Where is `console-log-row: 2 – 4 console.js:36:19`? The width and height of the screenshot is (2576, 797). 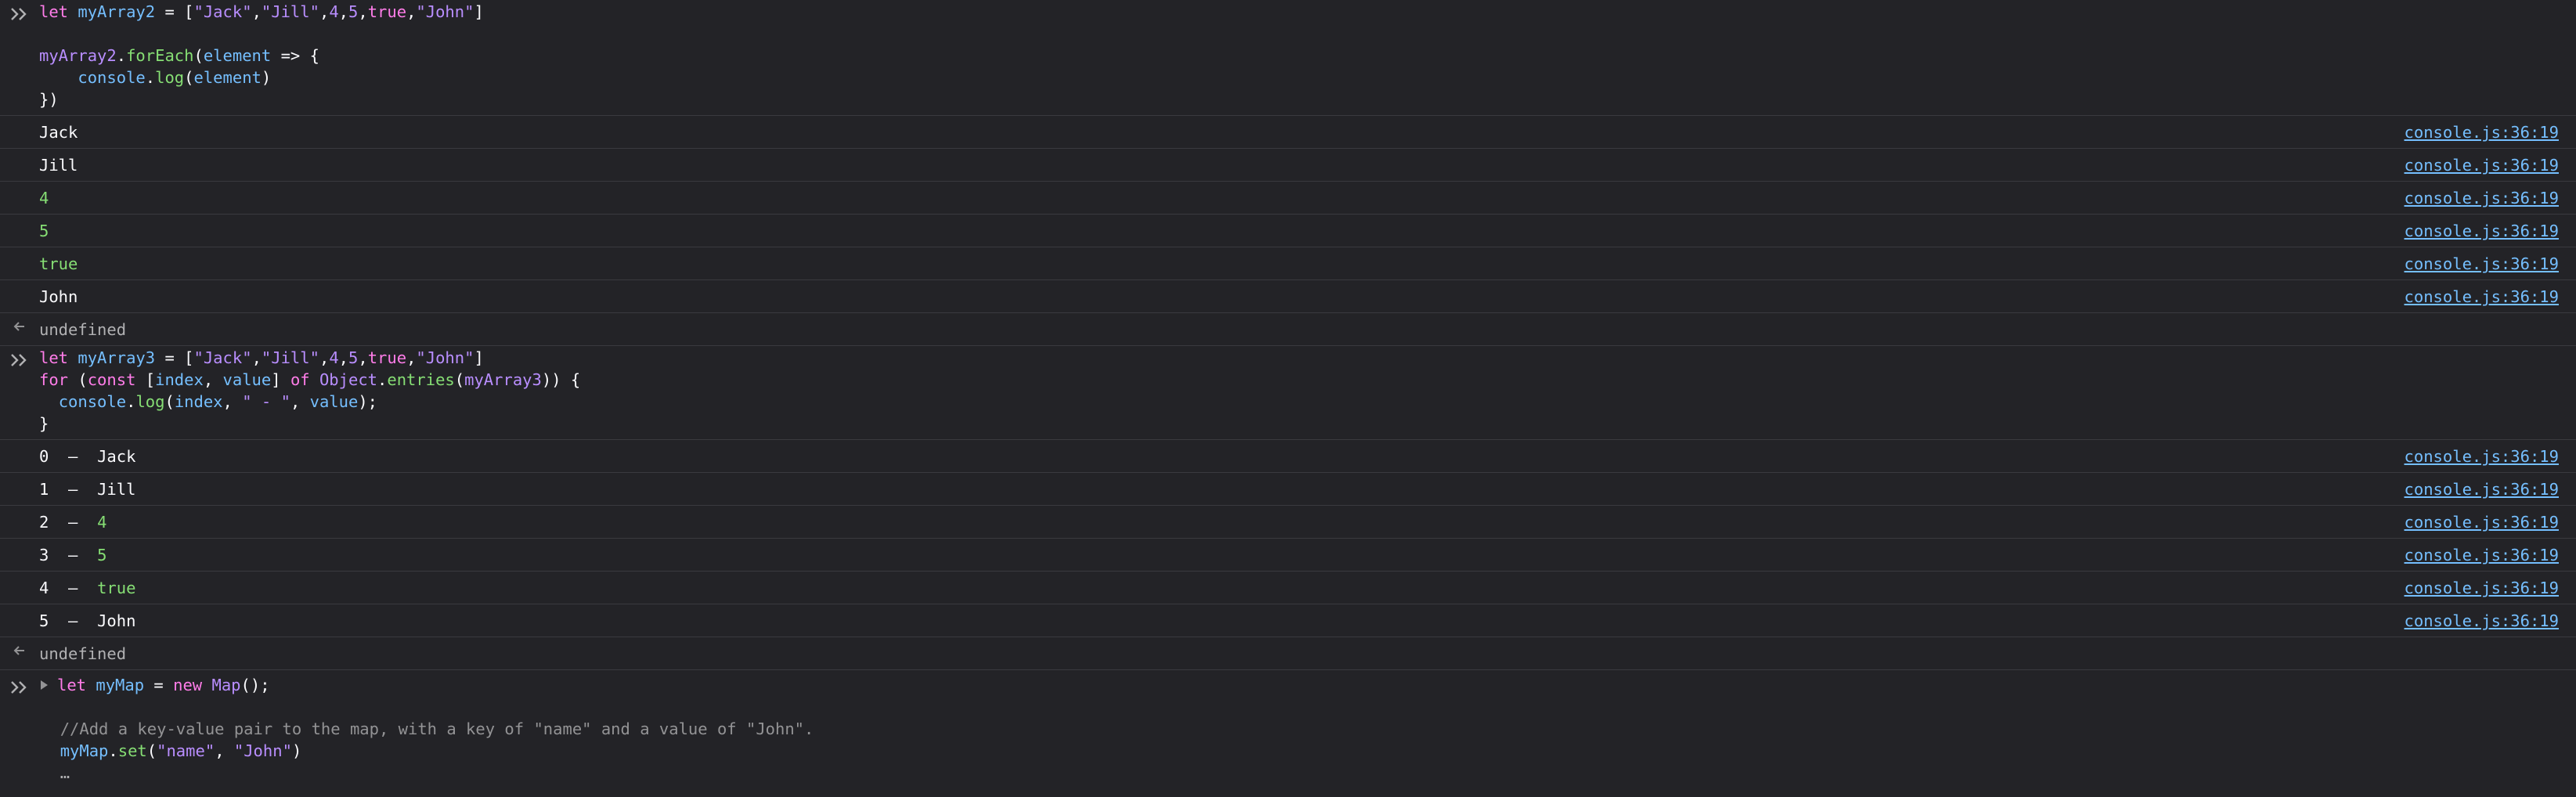 console-log-row: 2 – 4 console.js:36:19 is located at coordinates (1288, 522).